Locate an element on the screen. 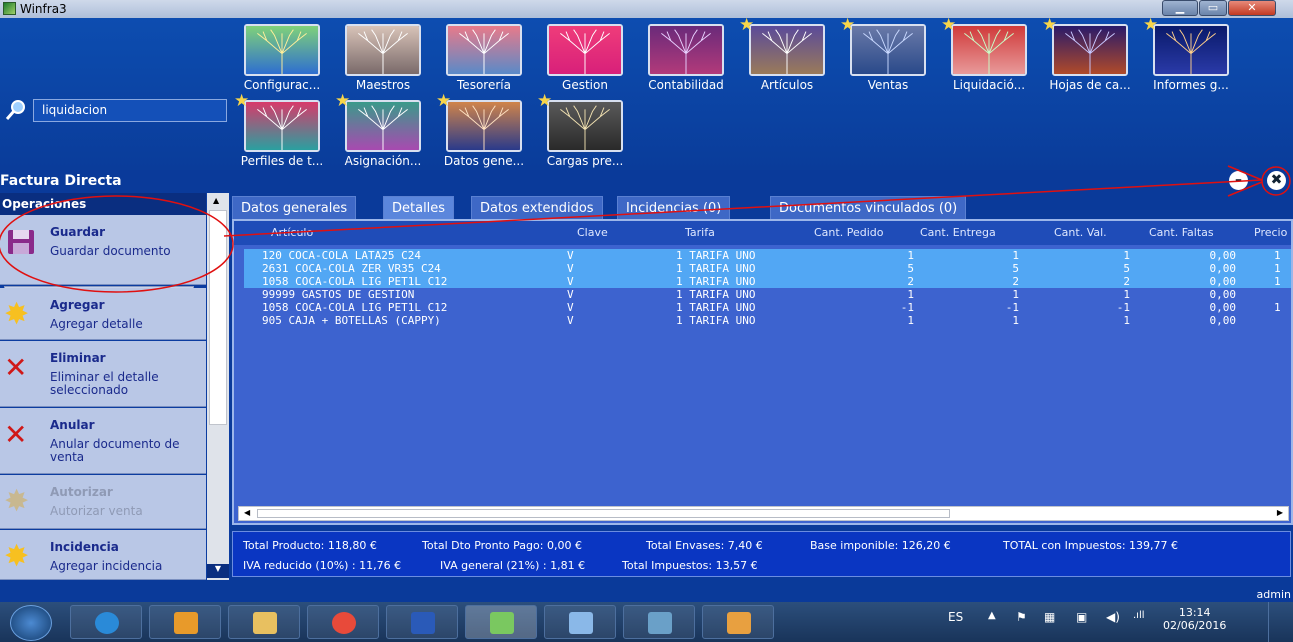 The image size is (1293, 642). operations-scrollbar: ▲ ▼ is located at coordinates (218, 386).